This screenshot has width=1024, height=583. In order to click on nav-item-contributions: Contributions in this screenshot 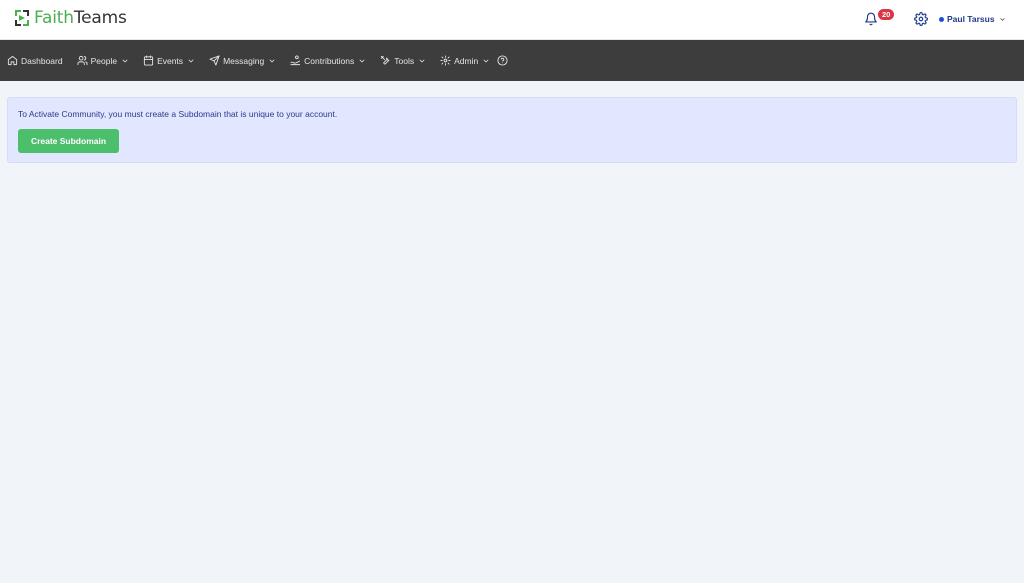, I will do `click(328, 60)`.